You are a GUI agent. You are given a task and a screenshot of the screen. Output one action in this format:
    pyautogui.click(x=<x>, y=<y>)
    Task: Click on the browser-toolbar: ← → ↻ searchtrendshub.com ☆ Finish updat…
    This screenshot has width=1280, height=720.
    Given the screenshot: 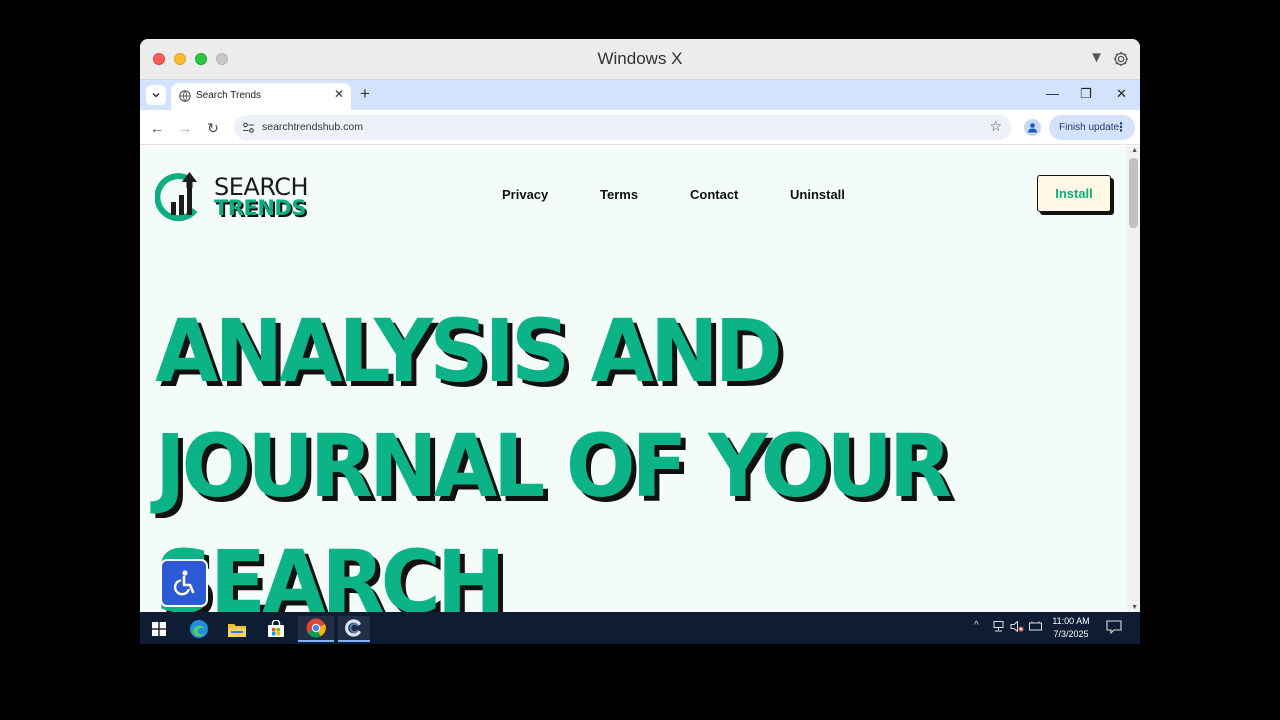 What is the action you would take?
    pyautogui.click(x=640, y=127)
    